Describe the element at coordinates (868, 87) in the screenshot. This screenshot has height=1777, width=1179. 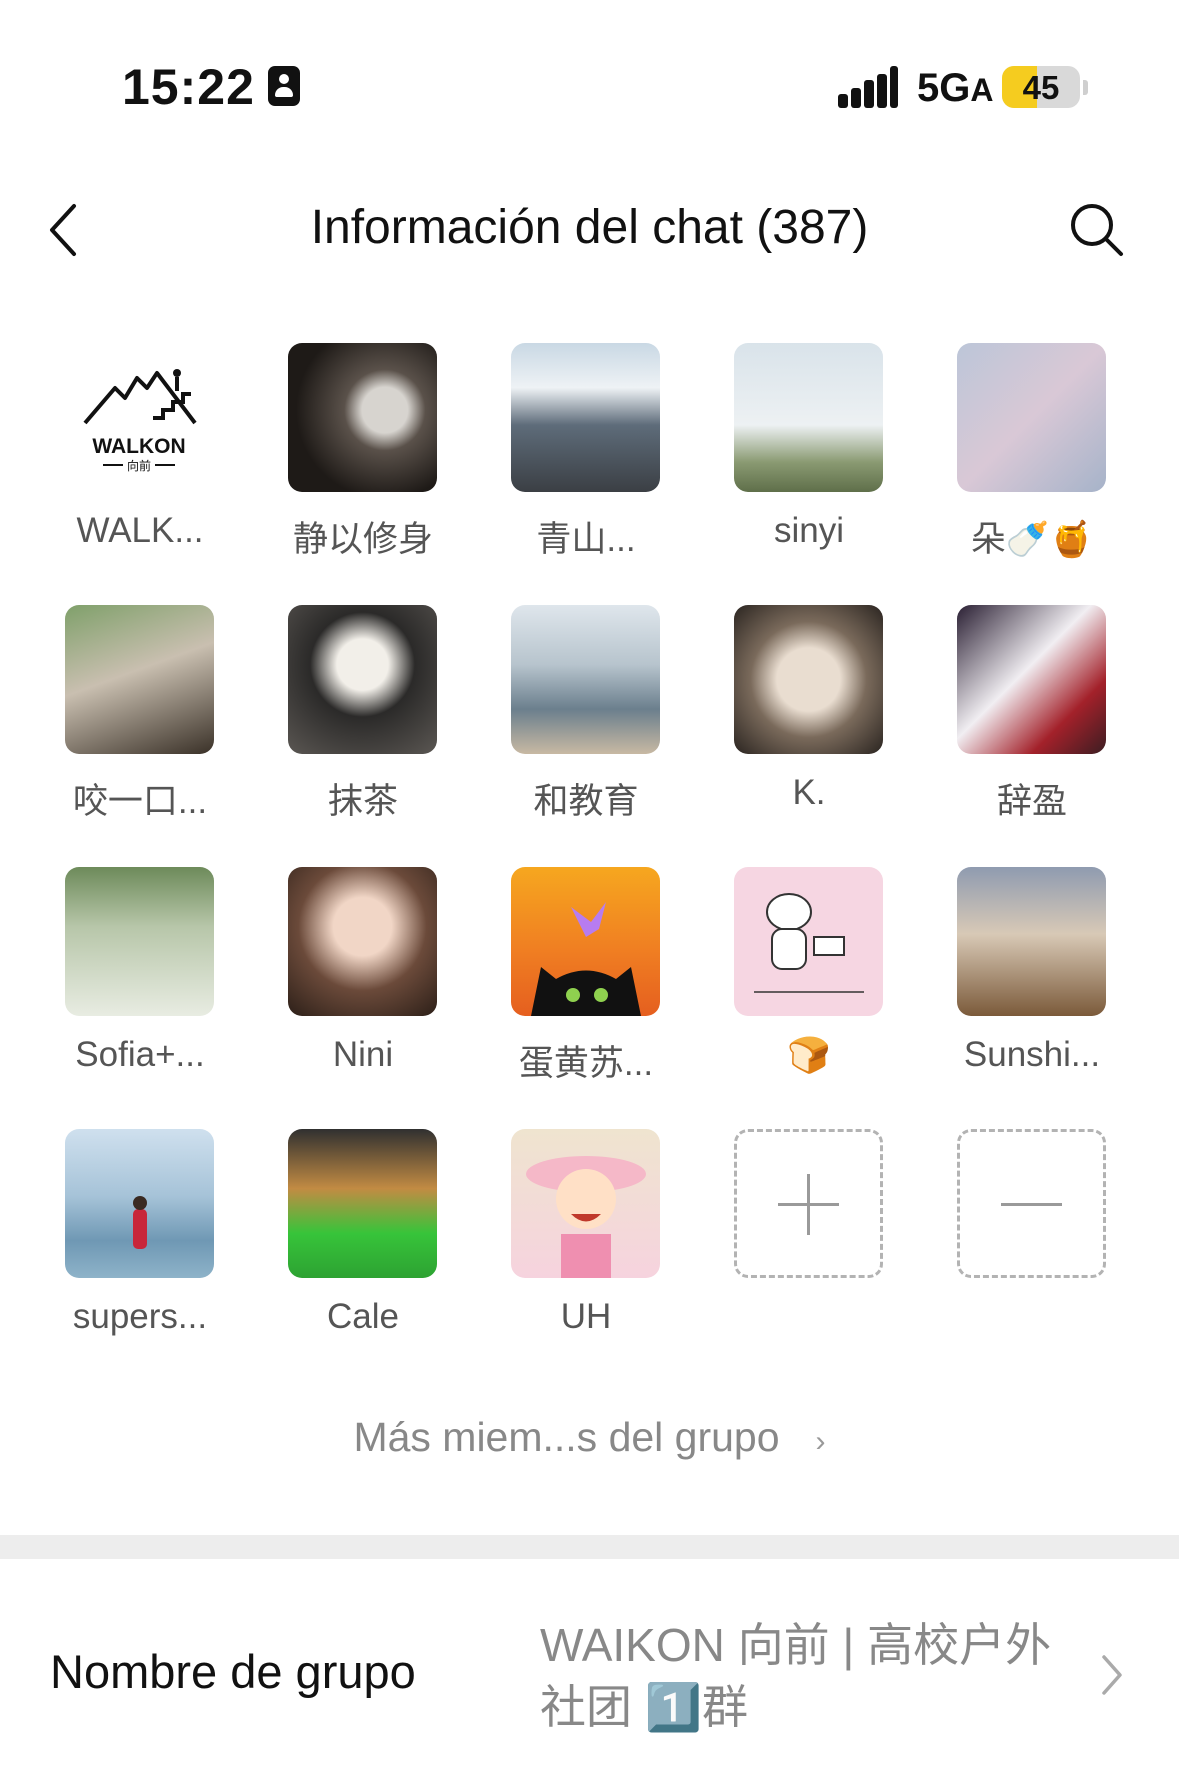
I see `signal-icon` at that location.